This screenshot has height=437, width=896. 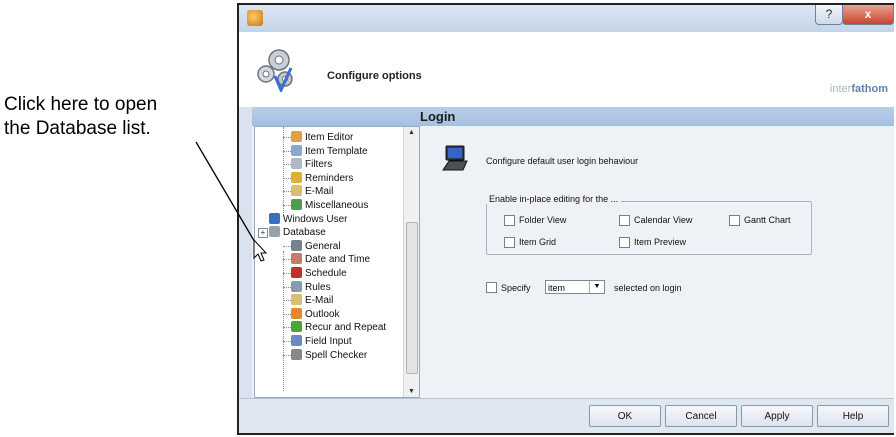 What do you see at coordinates (226, 193) in the screenshot?
I see `callout-line` at bounding box center [226, 193].